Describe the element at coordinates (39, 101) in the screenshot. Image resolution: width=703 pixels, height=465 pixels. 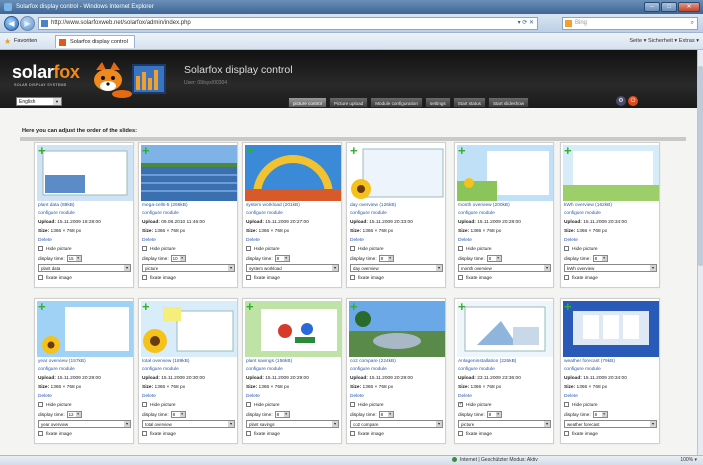
I see `language-select: English ▼` at that location.